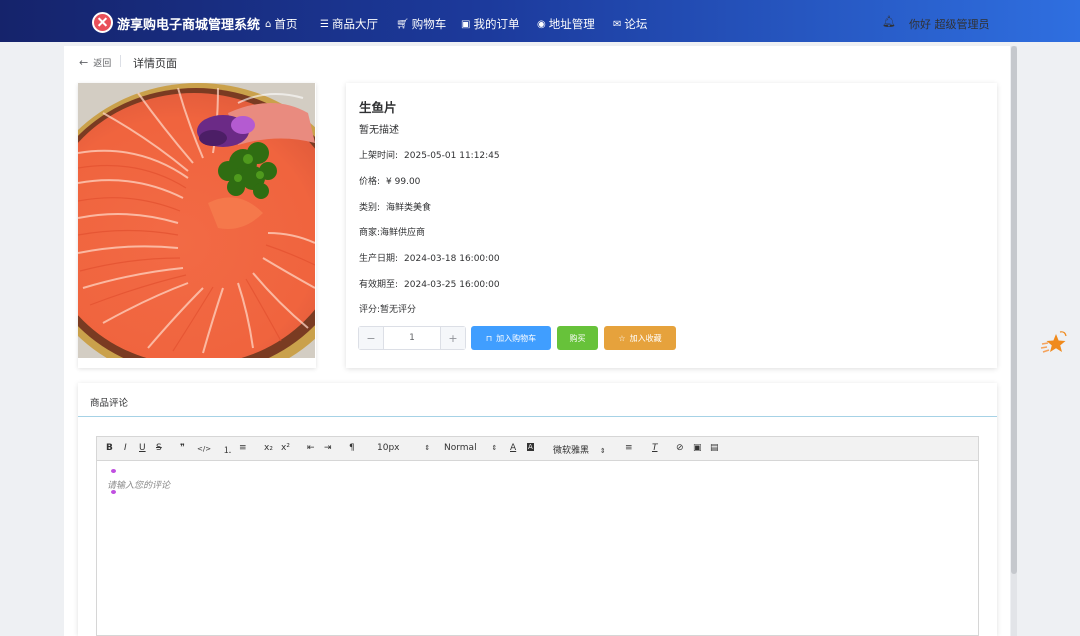  I want to click on select-value: 10px, so click(388, 448).